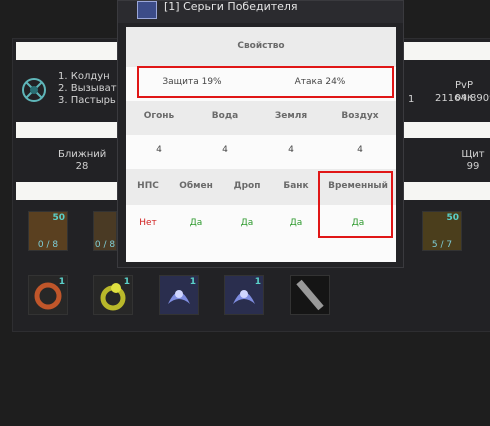 This screenshot has height=426, width=490. I want to click on ring-red-icon: 1, so click(48, 295).